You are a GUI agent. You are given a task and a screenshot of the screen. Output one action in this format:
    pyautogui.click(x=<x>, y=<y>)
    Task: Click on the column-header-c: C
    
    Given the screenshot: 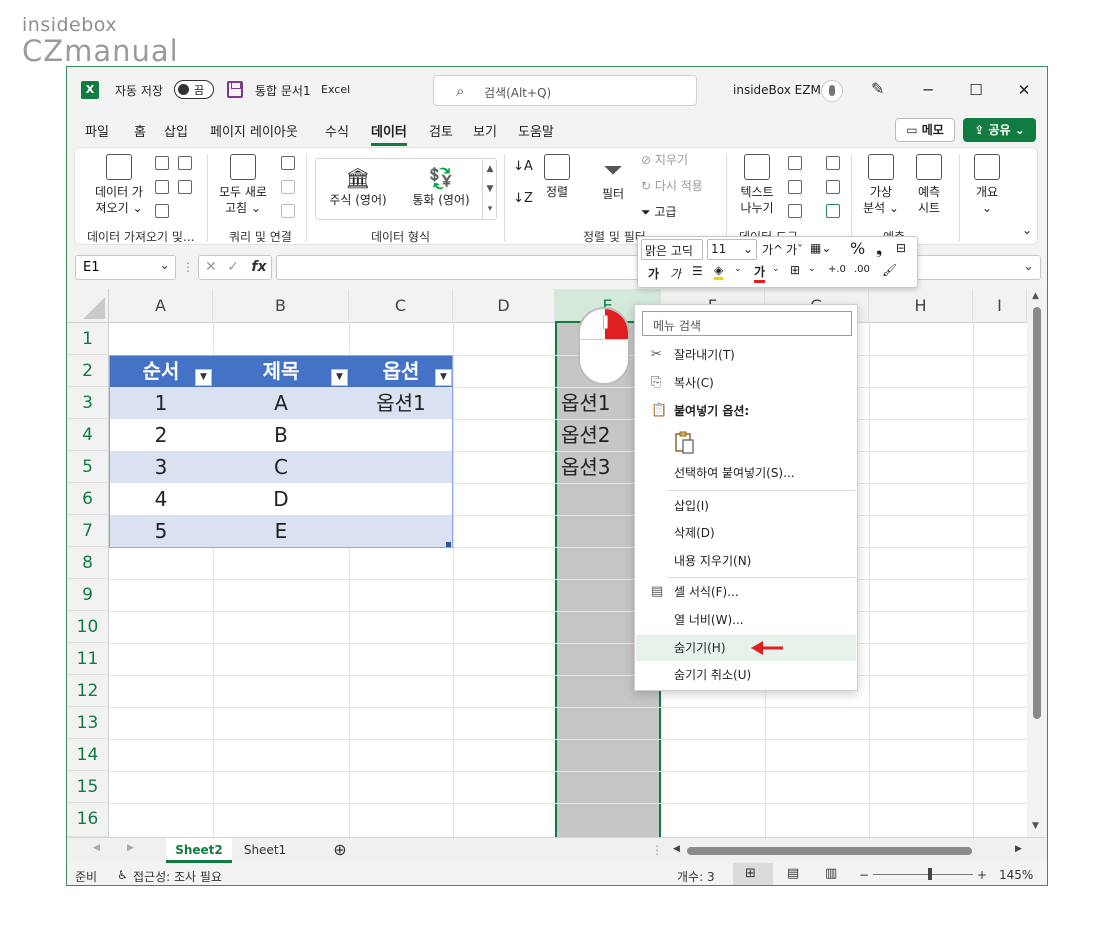 What is the action you would take?
    pyautogui.click(x=401, y=306)
    